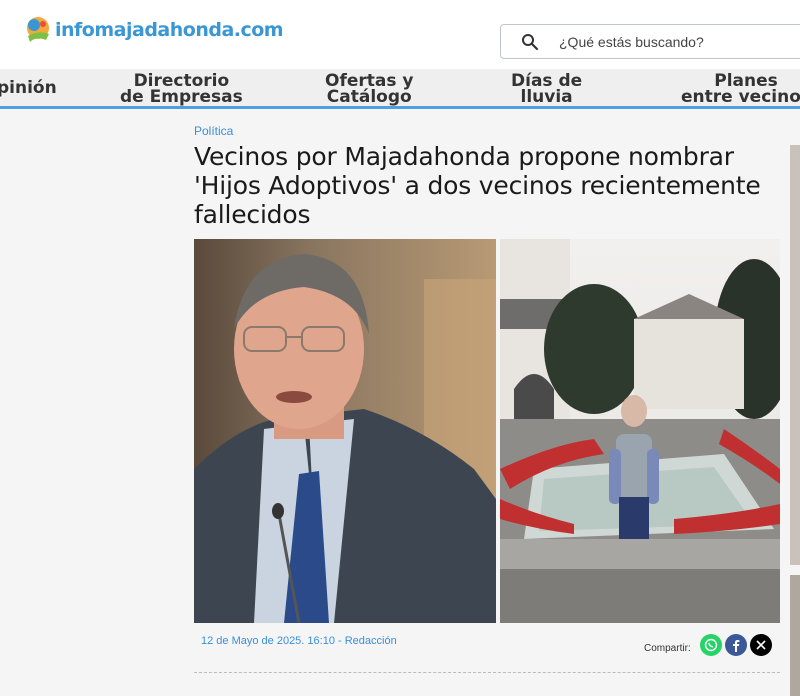  I want to click on facebook-share-button, so click(735, 645).